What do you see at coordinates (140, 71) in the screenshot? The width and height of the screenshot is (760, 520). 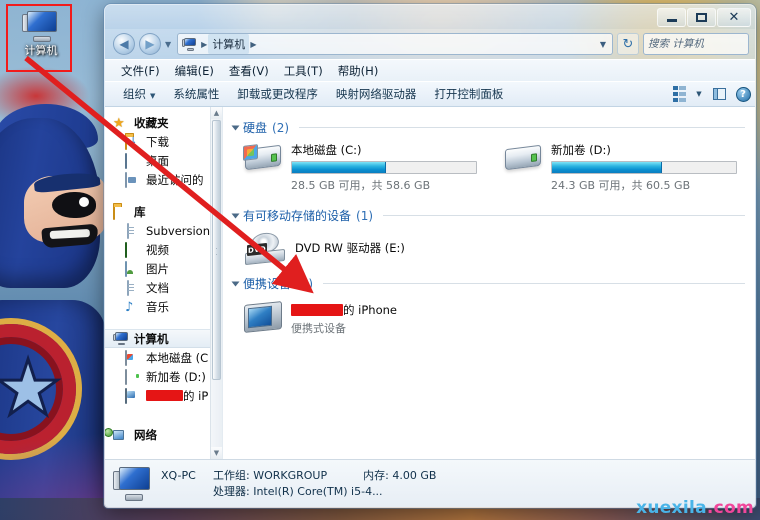 I see `menu-file: 文件(F)` at bounding box center [140, 71].